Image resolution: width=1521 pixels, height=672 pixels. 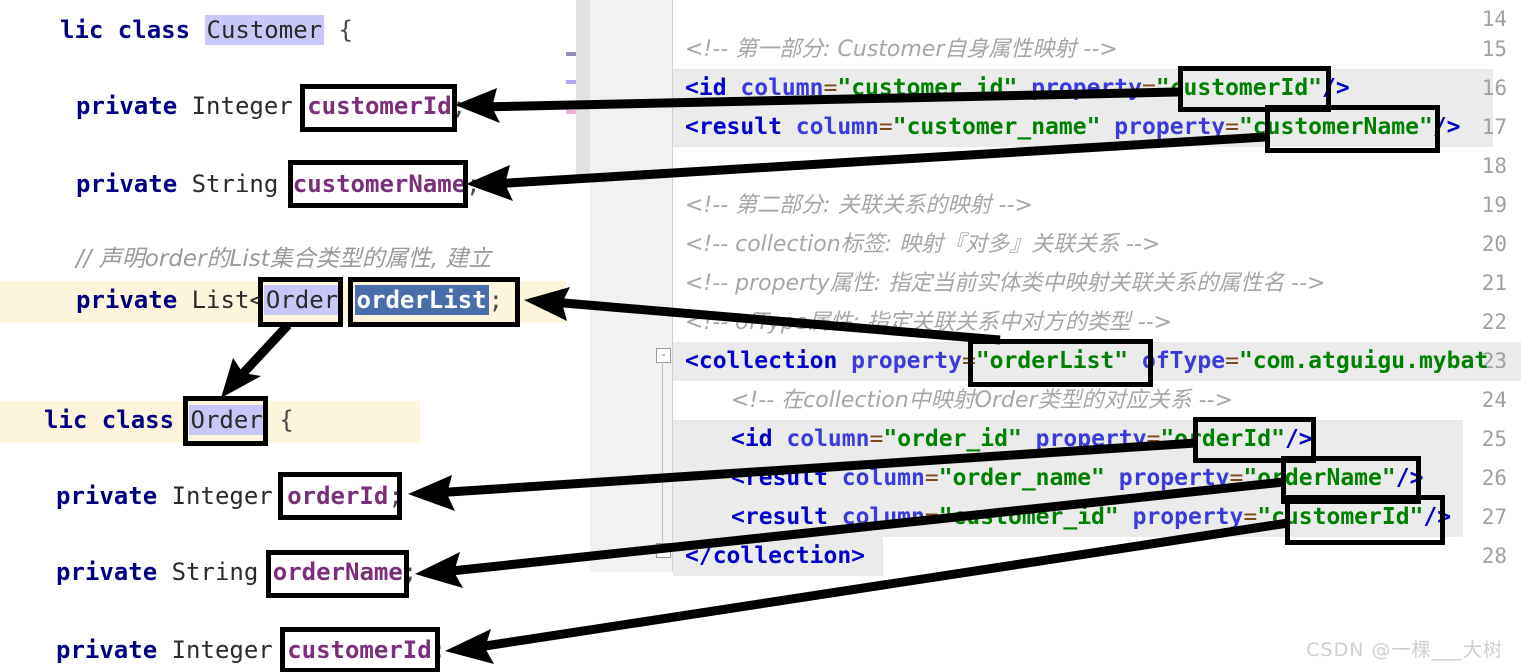 I want to click on annotation-box-ordername, so click(x=337, y=574).